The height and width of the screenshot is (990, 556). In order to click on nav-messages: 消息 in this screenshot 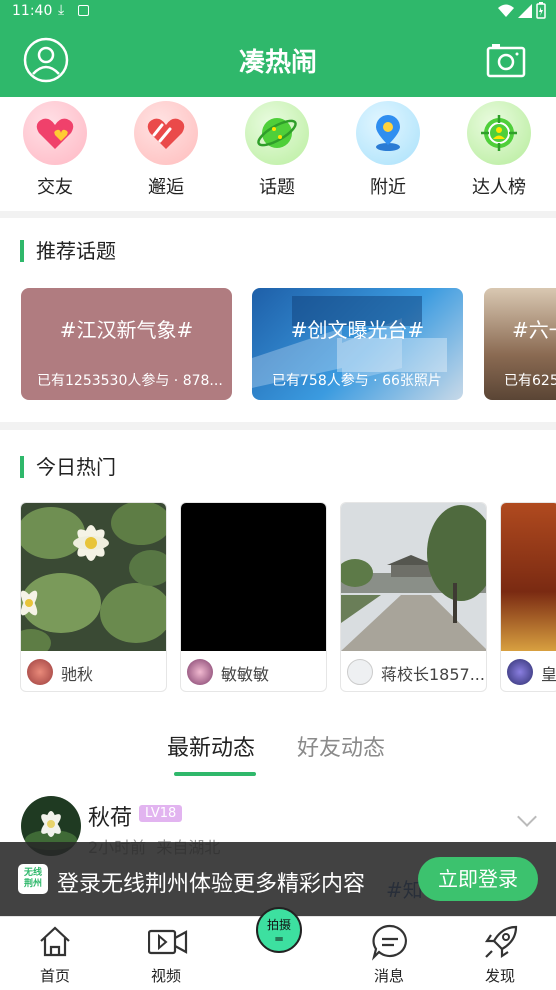, I will do `click(389, 953)`.